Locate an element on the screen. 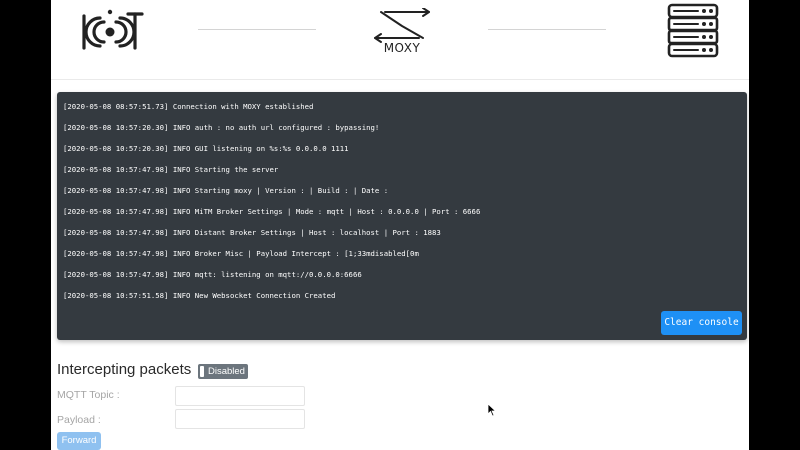 This screenshot has height=450, width=800. iot-logo-icon is located at coordinates (113, 29).